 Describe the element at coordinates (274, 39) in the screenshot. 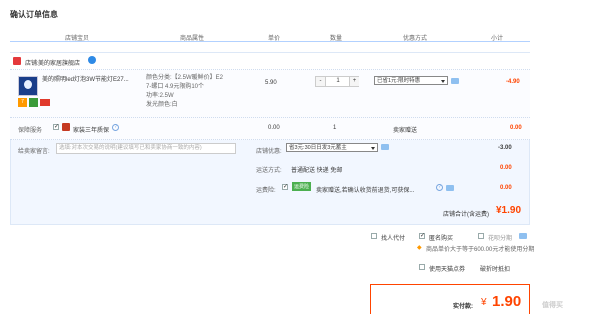

I see `col-header: 单价` at that location.